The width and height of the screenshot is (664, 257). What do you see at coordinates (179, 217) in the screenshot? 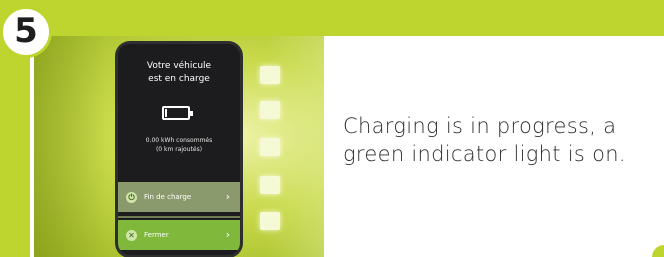
I see `divider` at bounding box center [179, 217].